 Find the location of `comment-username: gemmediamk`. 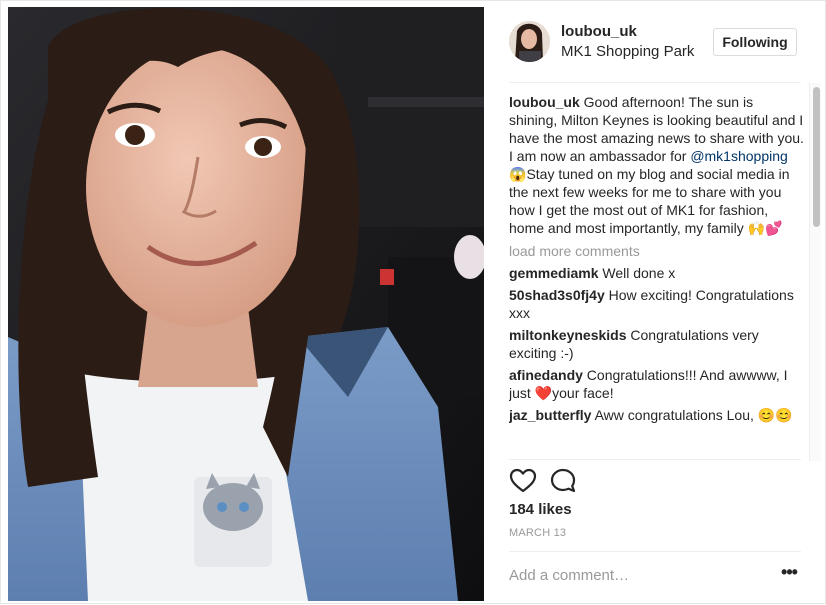

comment-username: gemmediamk is located at coordinates (553, 273).